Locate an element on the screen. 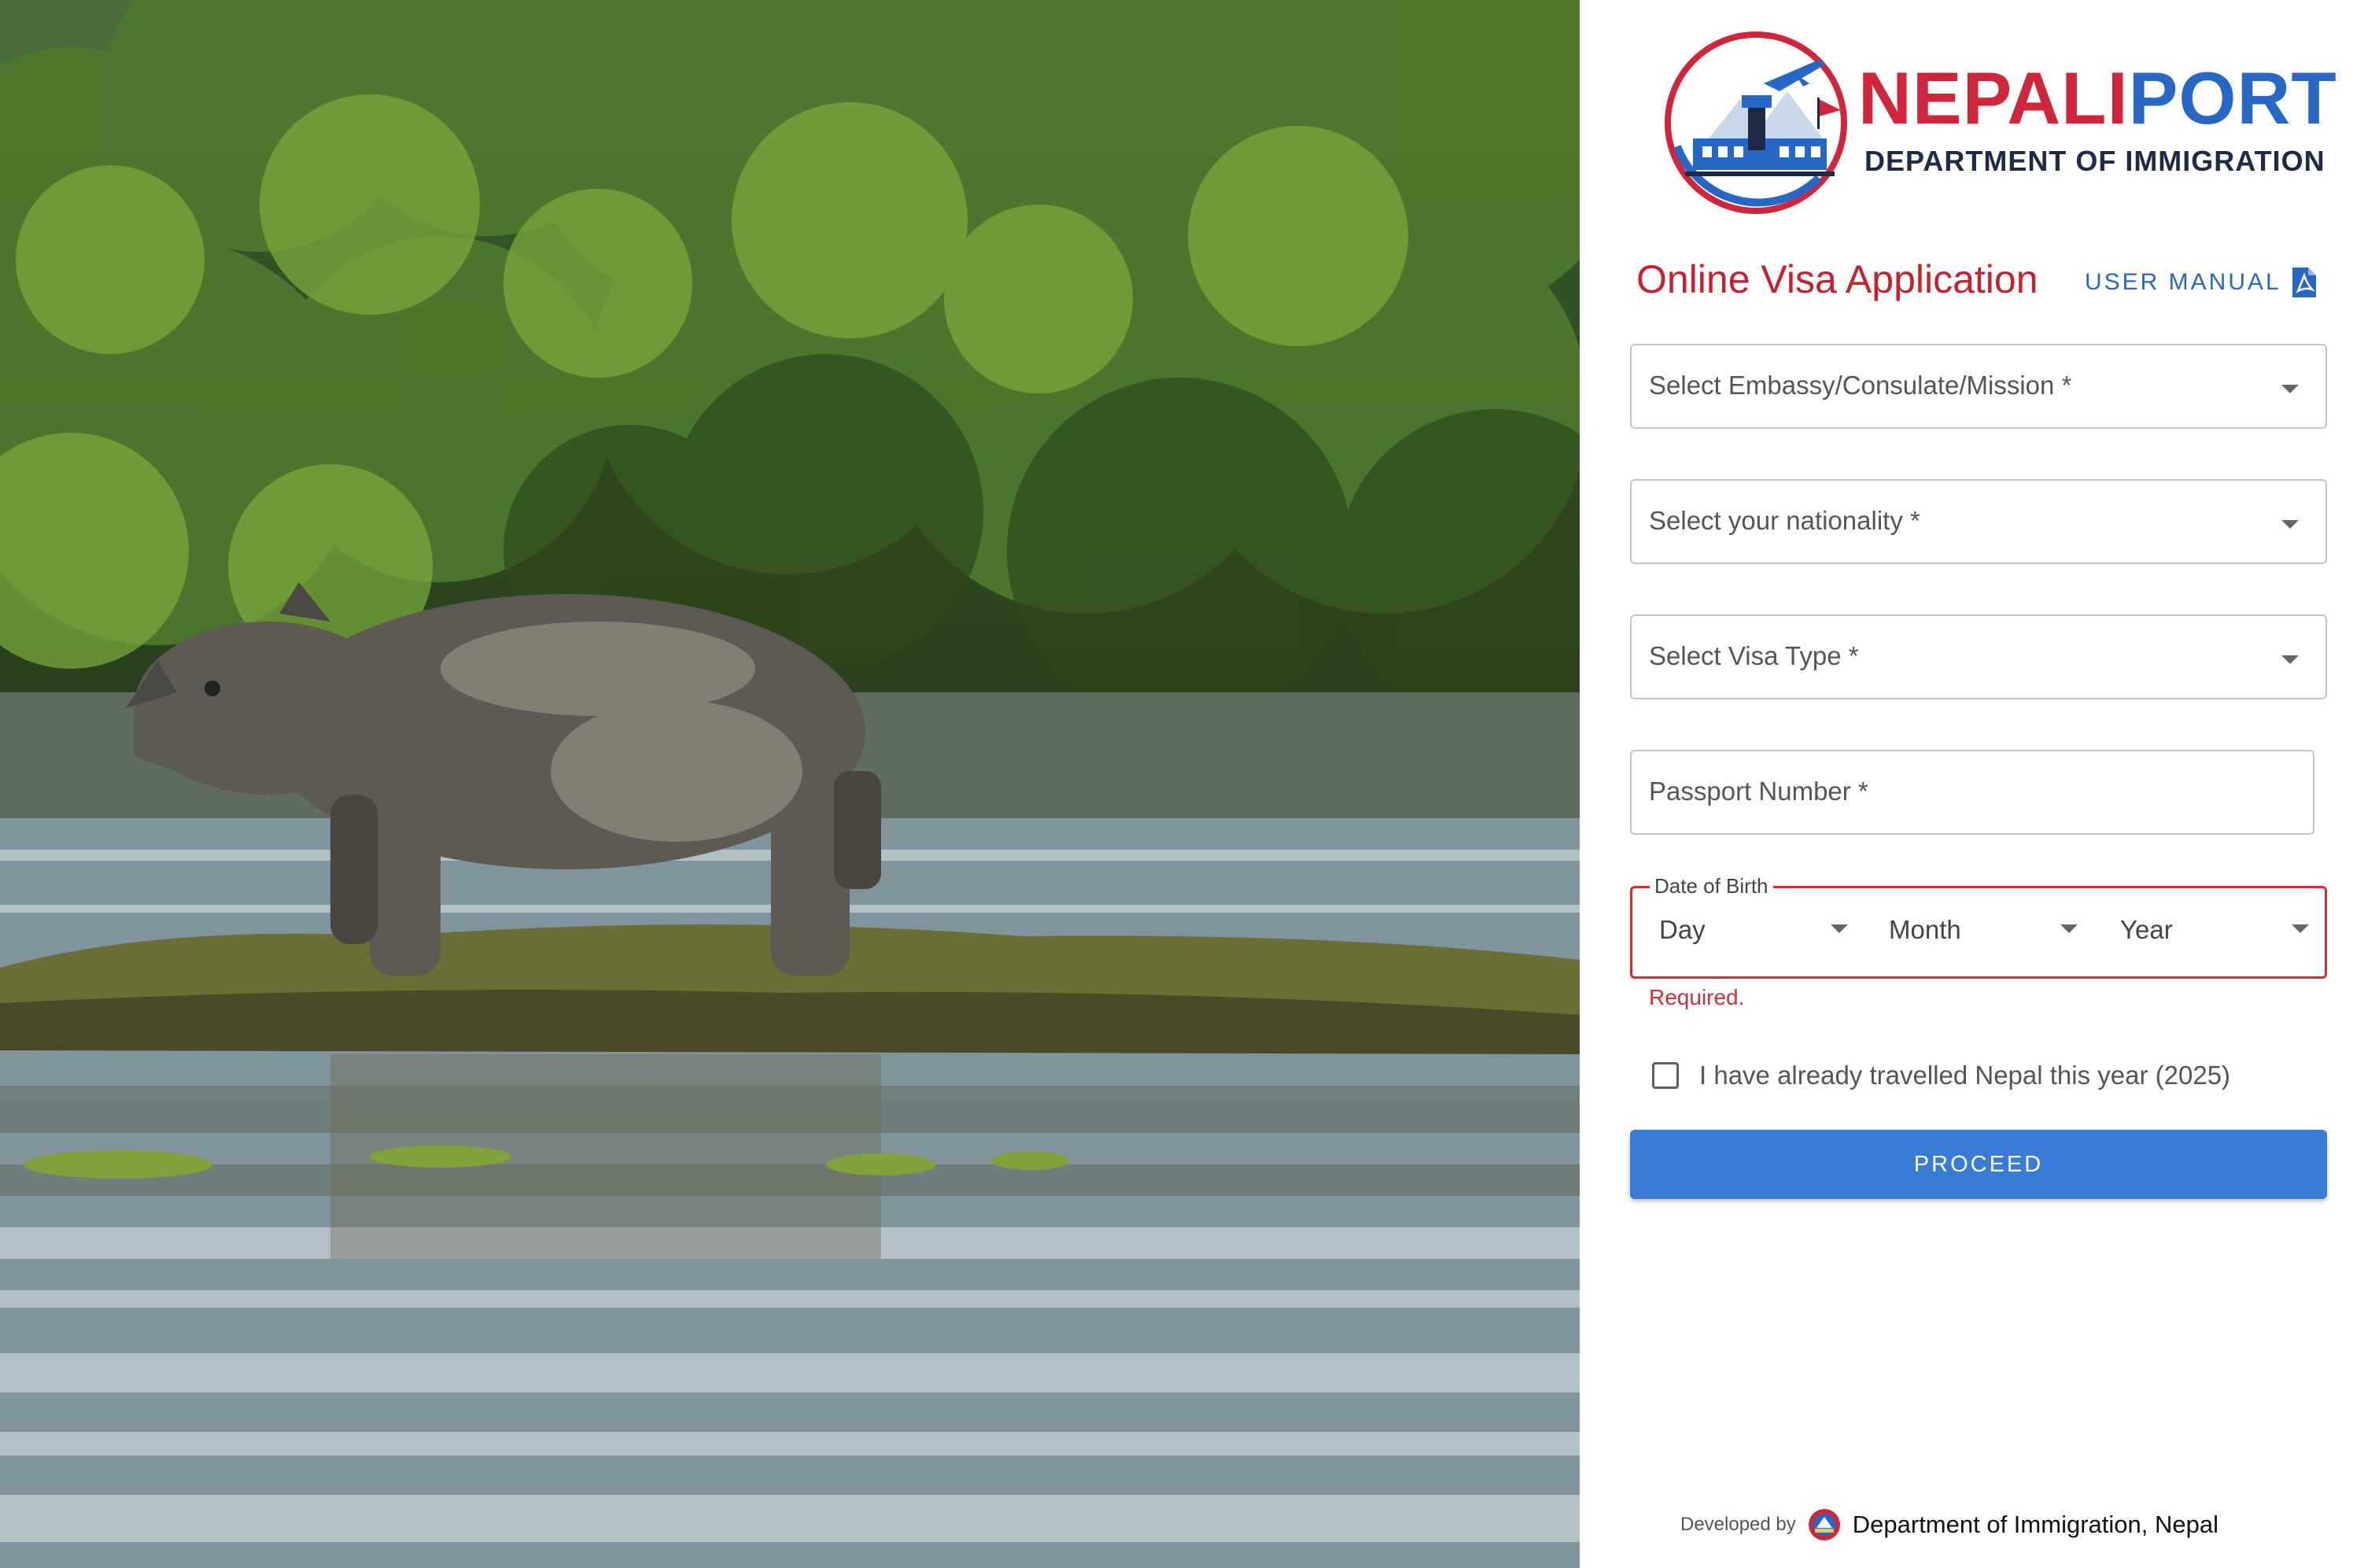 The width and height of the screenshot is (2353, 1568). date-of-birth-label: Date of Birth is located at coordinates (1712, 886).